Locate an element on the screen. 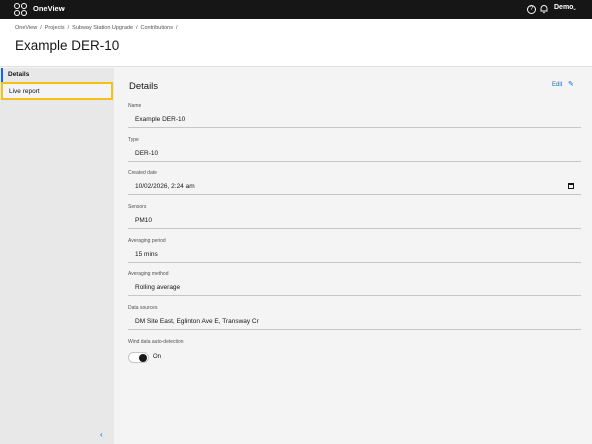 The height and width of the screenshot is (444, 592). wind-detection-field: Wind data auto-detection is located at coordinates (354, 342).